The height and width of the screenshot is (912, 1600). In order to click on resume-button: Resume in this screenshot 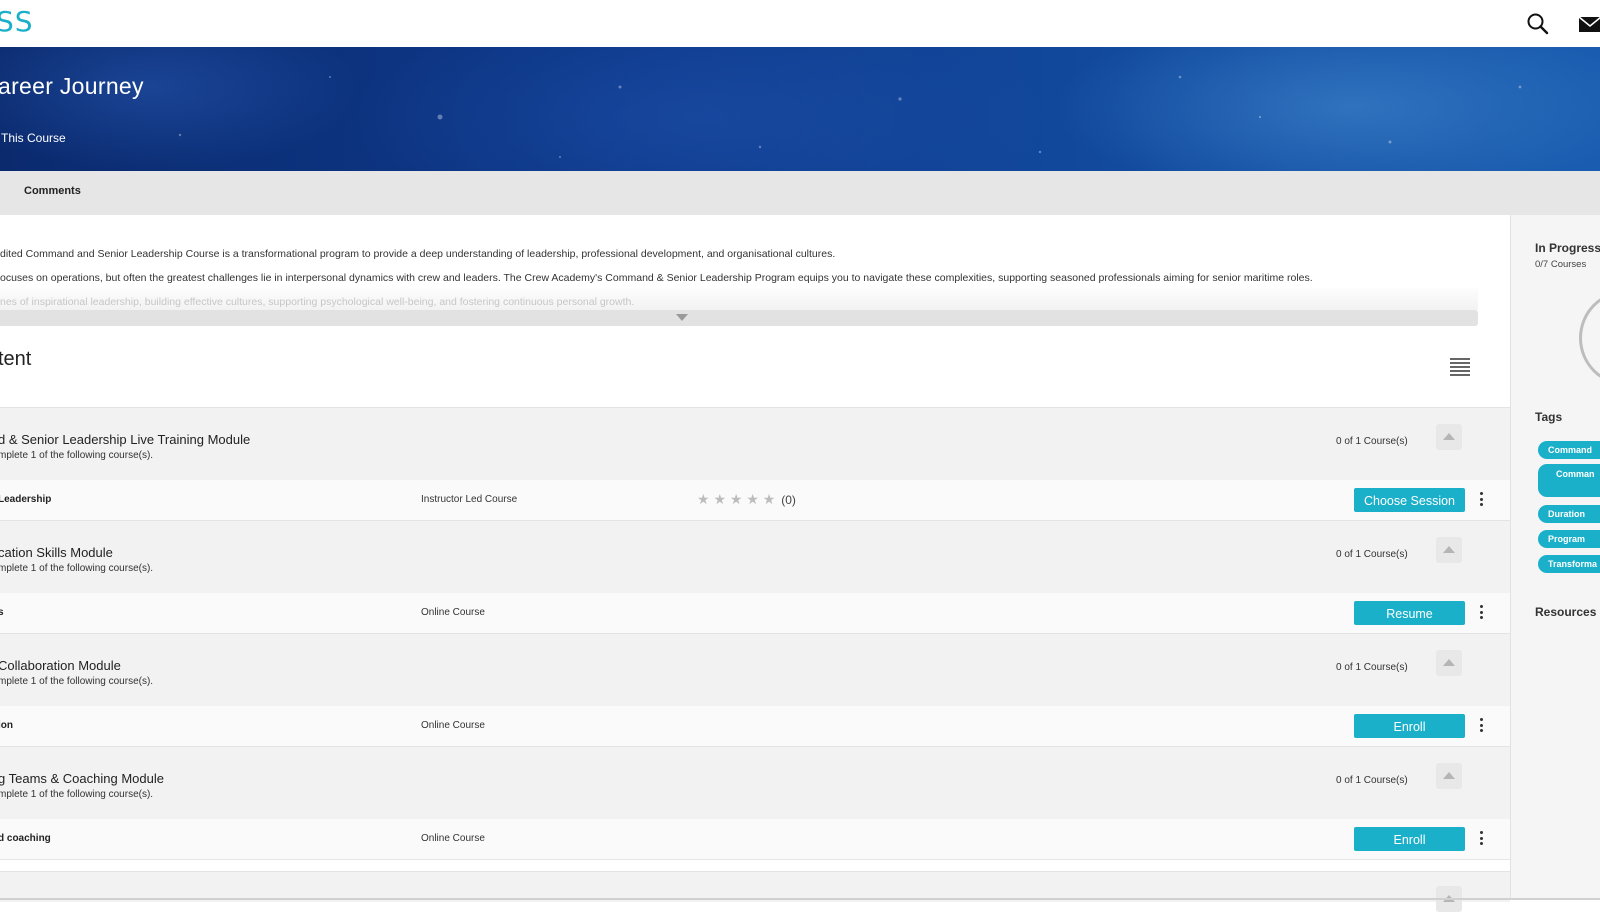, I will do `click(1409, 613)`.